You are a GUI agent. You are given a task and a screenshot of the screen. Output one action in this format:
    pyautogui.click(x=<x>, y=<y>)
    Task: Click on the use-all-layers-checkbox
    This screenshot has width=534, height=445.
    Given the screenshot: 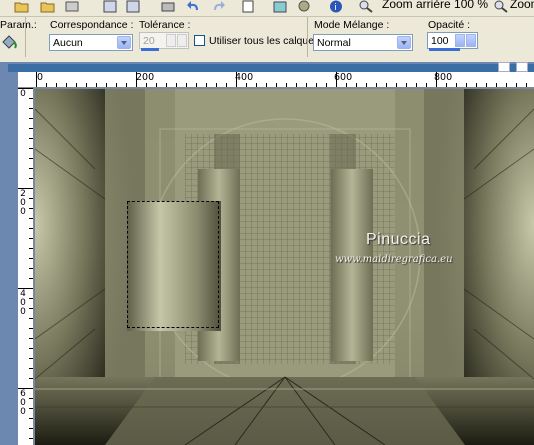 What is the action you would take?
    pyautogui.click(x=199, y=40)
    